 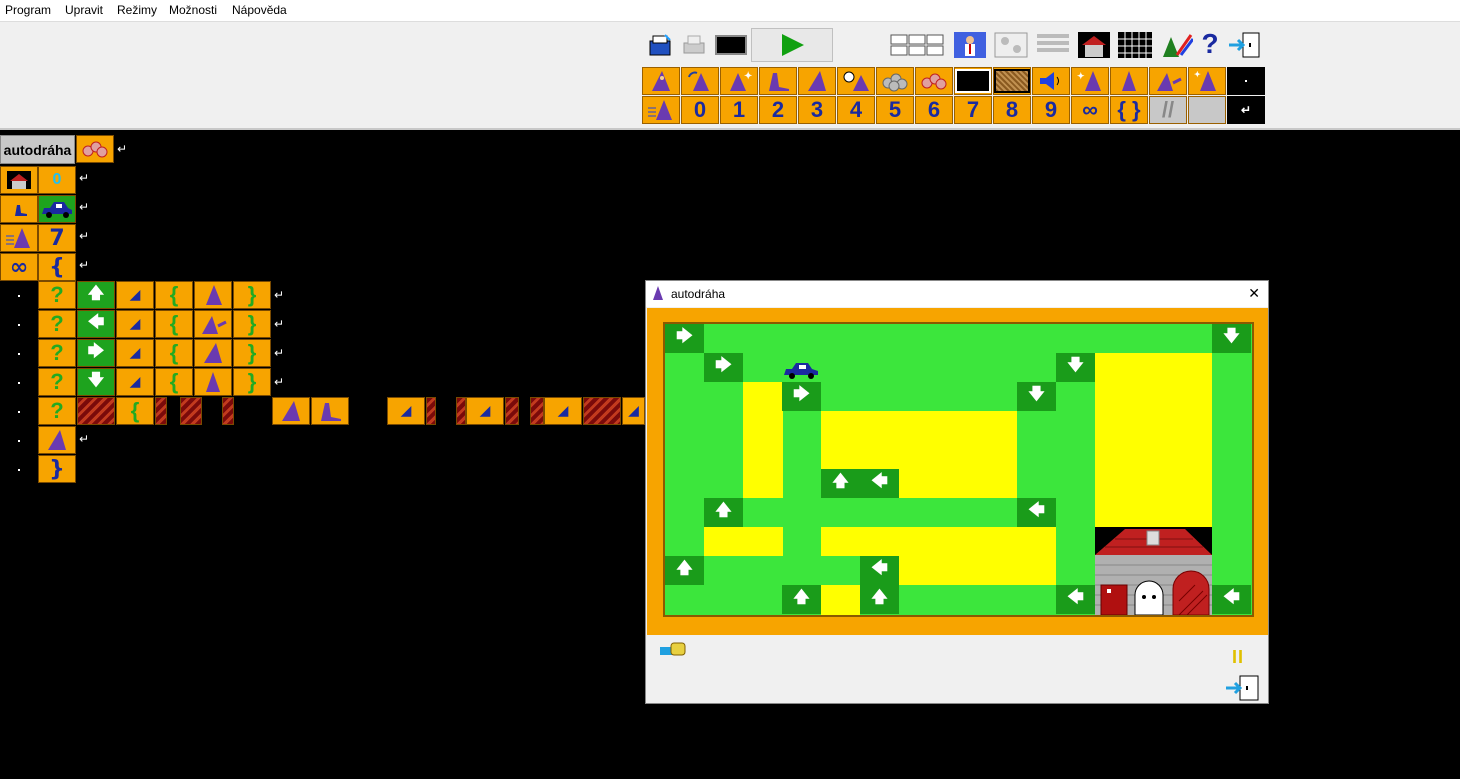 What do you see at coordinates (57, 209) in the screenshot?
I see `car-tile` at bounding box center [57, 209].